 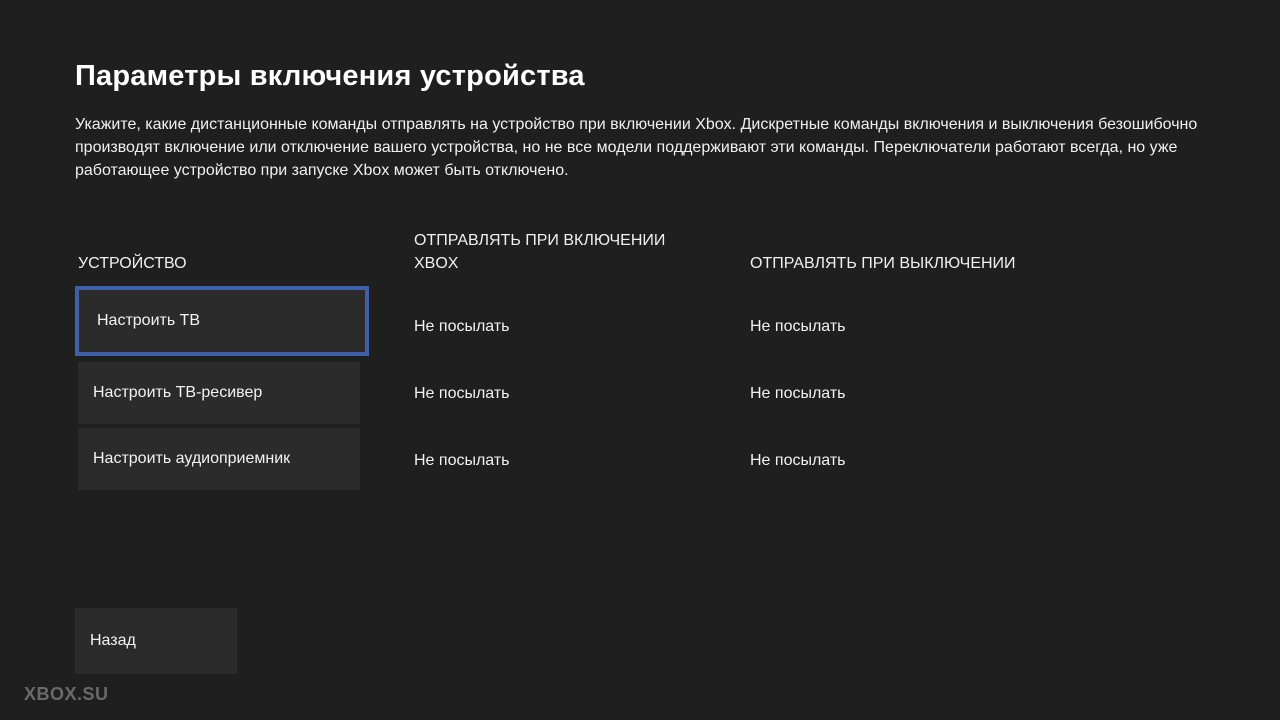 I want to click on tv-power-on-command: Не посылать, so click(x=462, y=327).